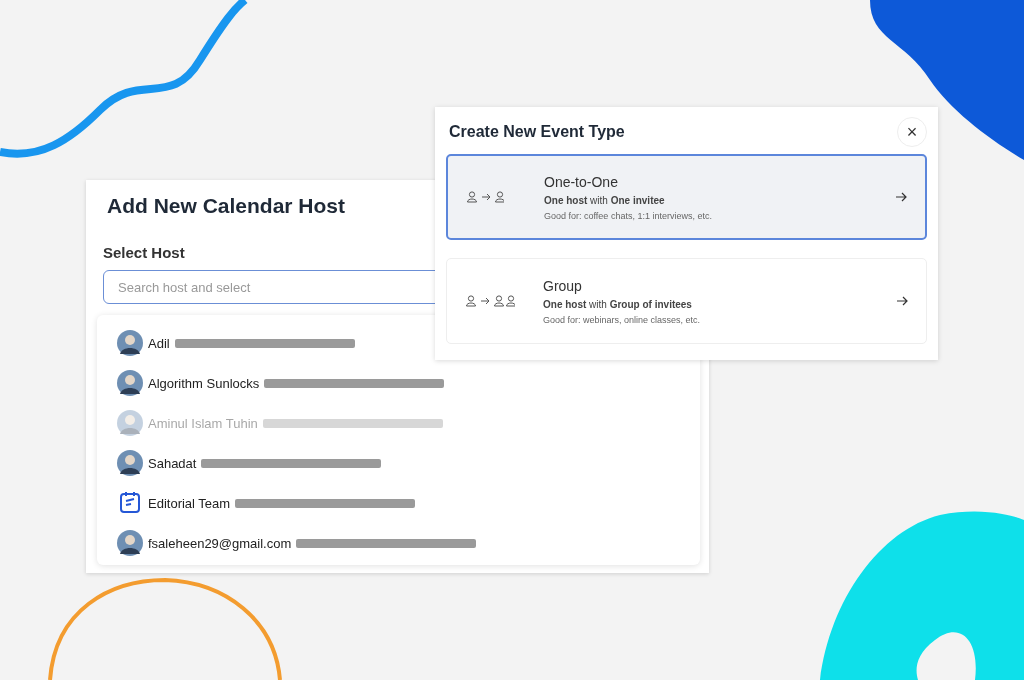  What do you see at coordinates (686, 197) in the screenshot?
I see `event-type-card: One-to-One One host with One invitee Good for: coffee chats, 1:1 interviews, etc.` at bounding box center [686, 197].